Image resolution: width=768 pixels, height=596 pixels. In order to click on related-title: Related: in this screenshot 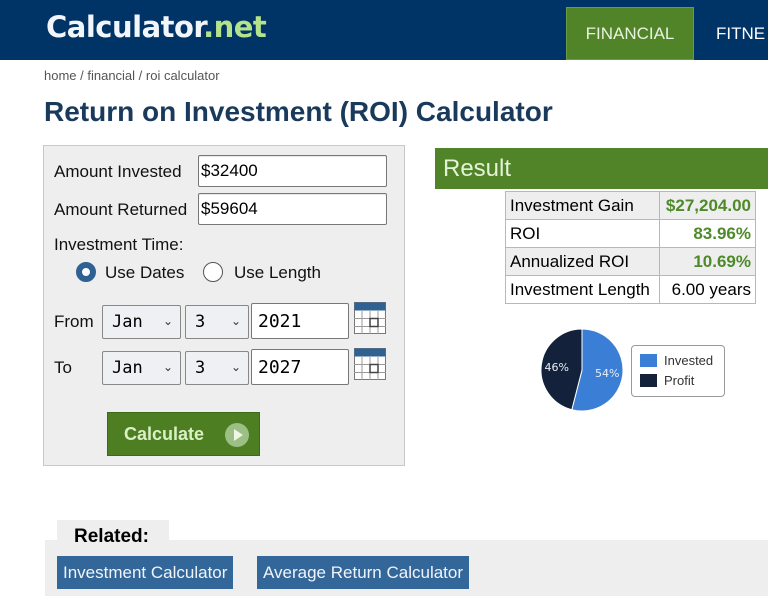, I will do `click(113, 535)`.